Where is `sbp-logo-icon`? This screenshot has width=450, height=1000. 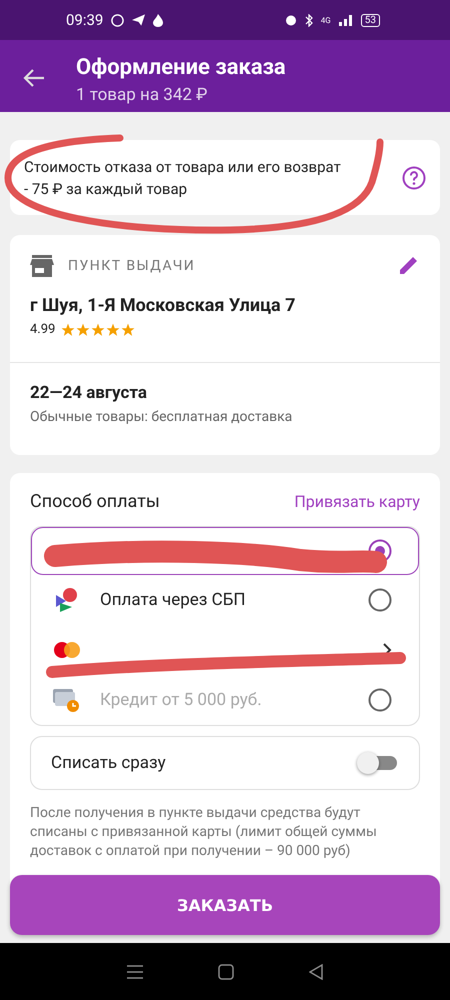
sbp-logo-icon is located at coordinates (67, 600).